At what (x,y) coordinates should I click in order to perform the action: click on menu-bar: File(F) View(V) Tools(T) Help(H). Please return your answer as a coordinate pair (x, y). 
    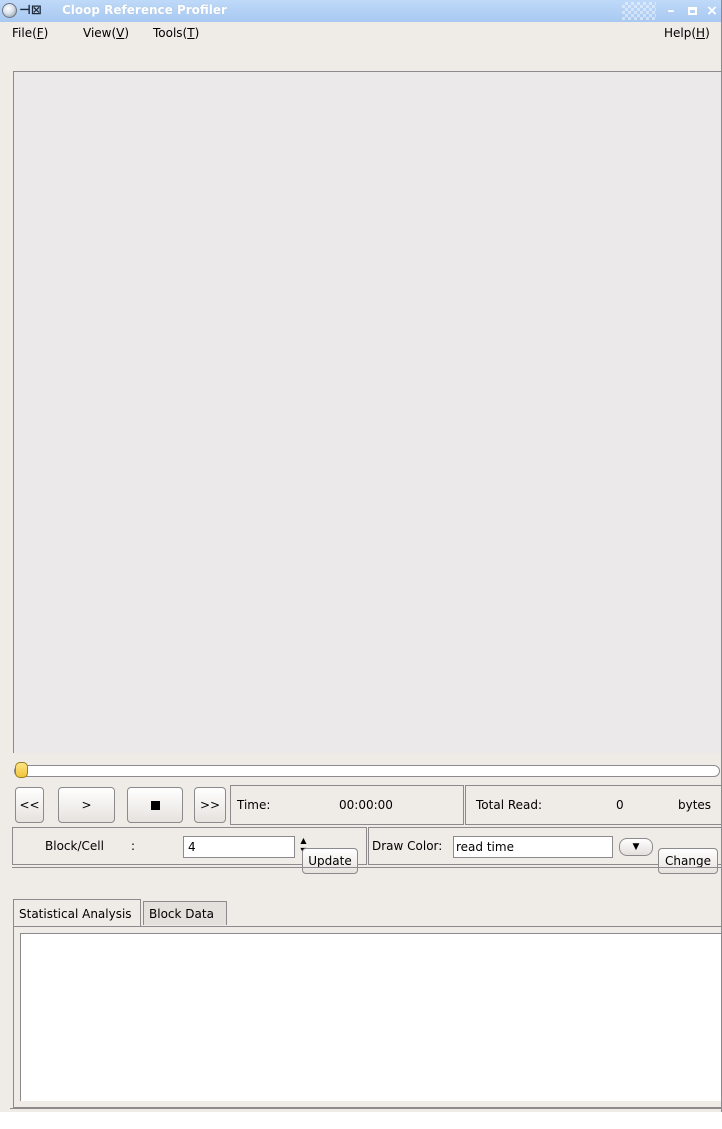
    Looking at the image, I should click on (360, 33).